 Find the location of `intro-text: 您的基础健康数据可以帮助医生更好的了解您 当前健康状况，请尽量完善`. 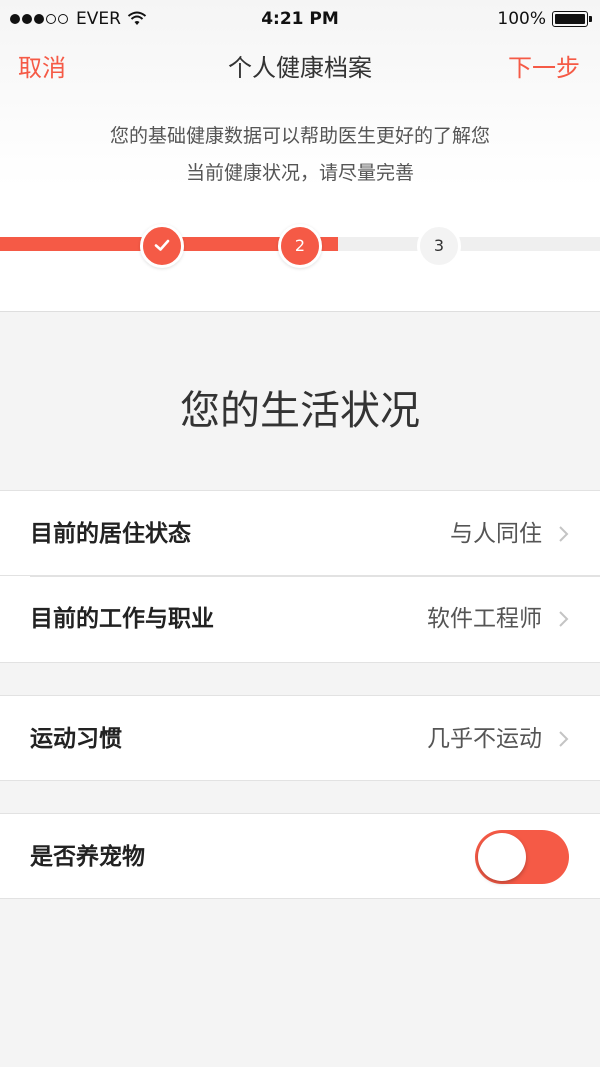

intro-text: 您的基础健康数据可以帮助医生更好的了解您 当前健康状况，请尽量完善 is located at coordinates (300, 155).